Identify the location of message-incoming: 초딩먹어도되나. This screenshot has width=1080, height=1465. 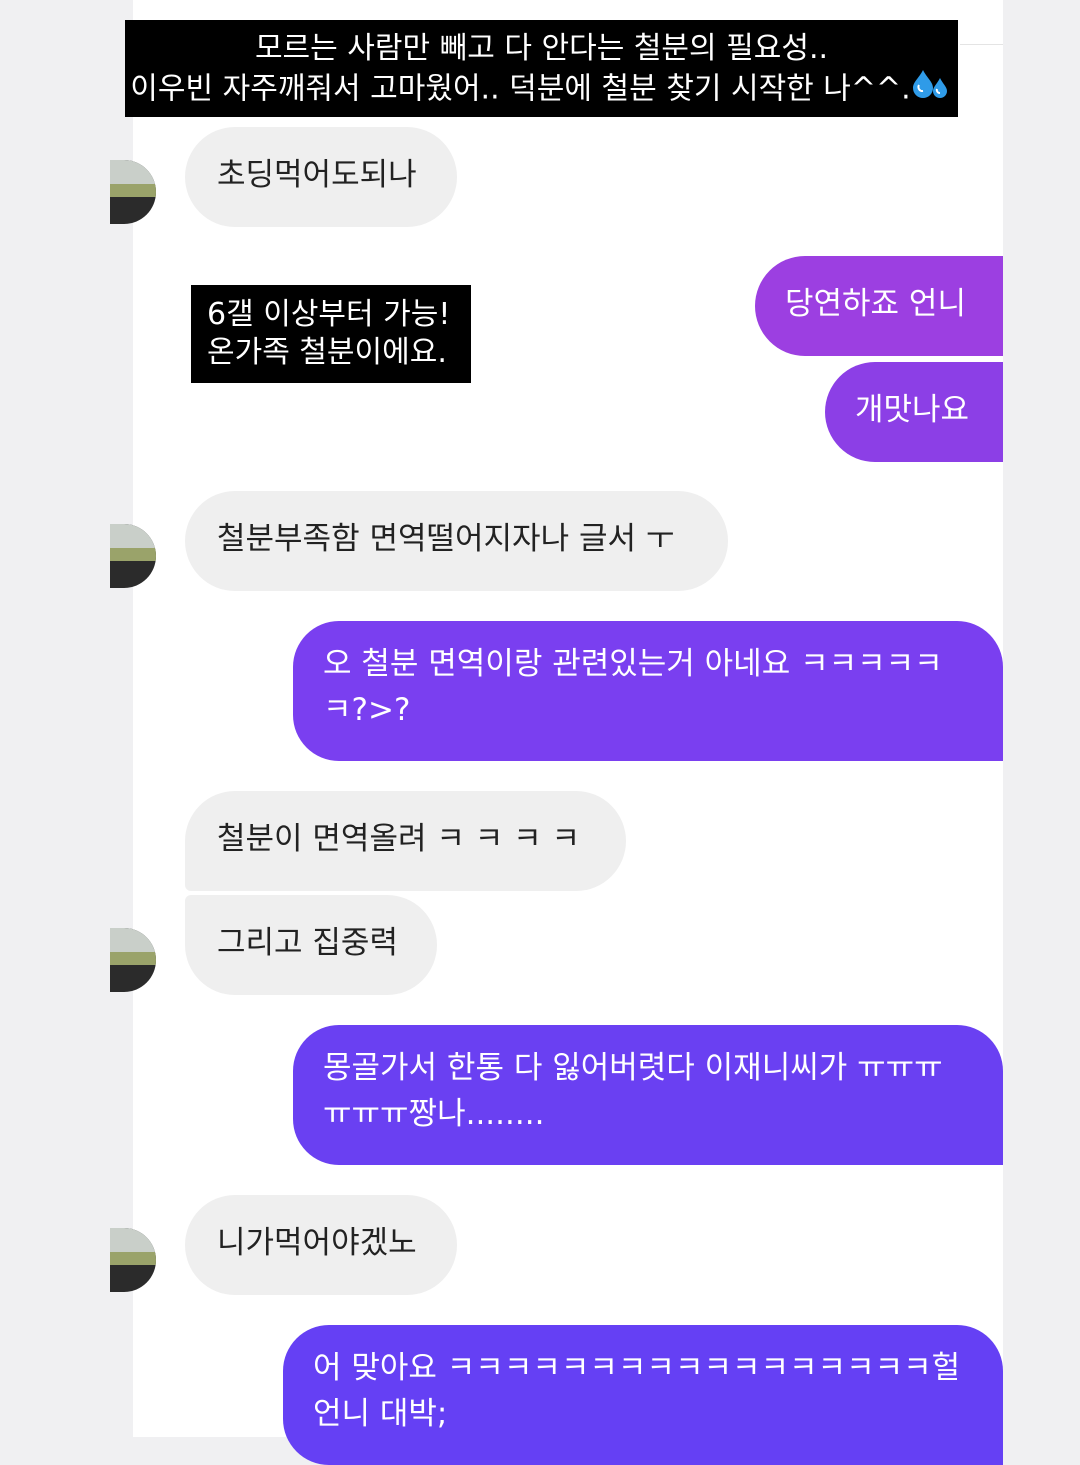
(321, 177).